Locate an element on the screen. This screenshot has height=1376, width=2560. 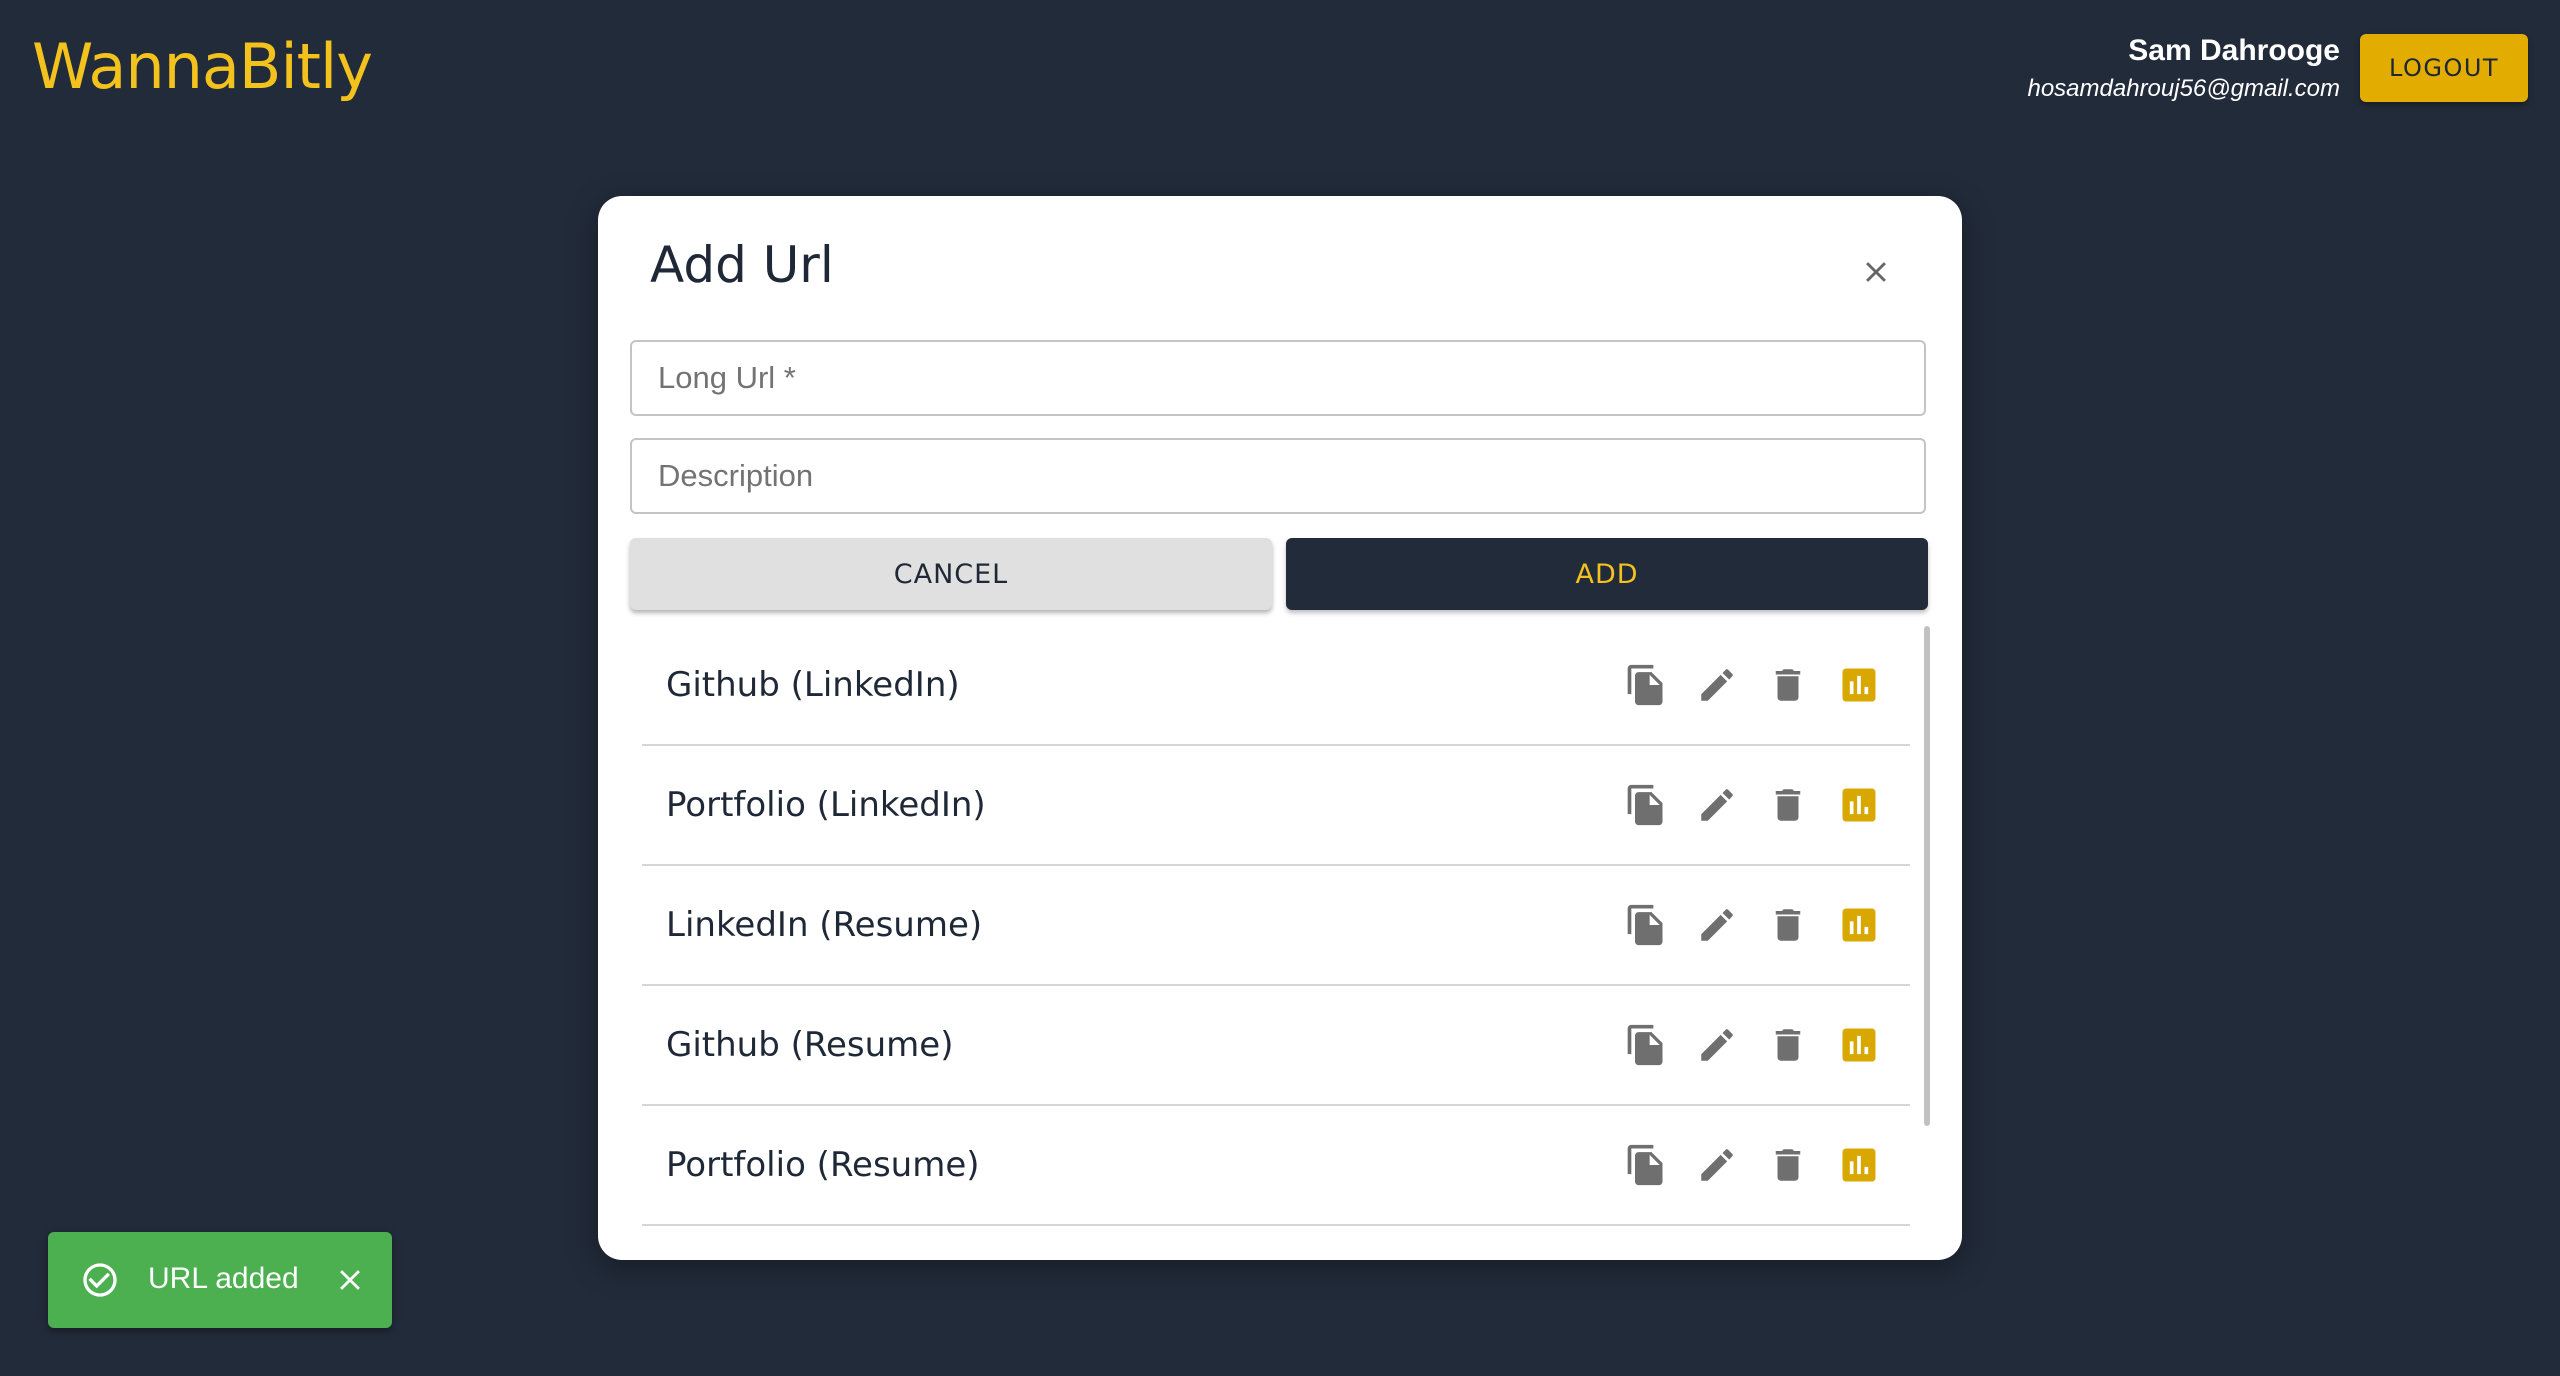
url-label: Portfolio (LinkedIn) is located at coordinates (826, 805).